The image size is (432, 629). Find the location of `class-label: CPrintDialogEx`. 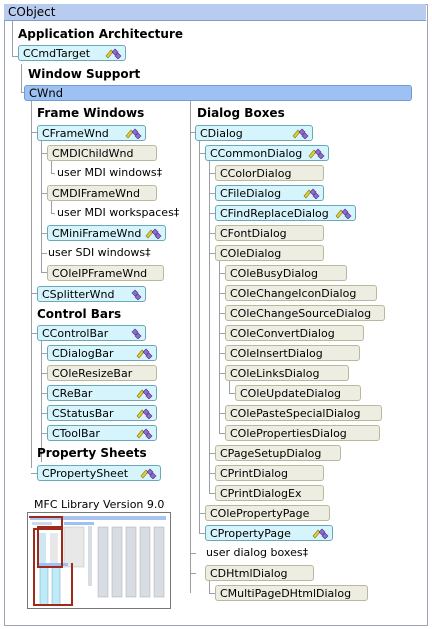

class-label: CPrintDialogEx is located at coordinates (261, 493).